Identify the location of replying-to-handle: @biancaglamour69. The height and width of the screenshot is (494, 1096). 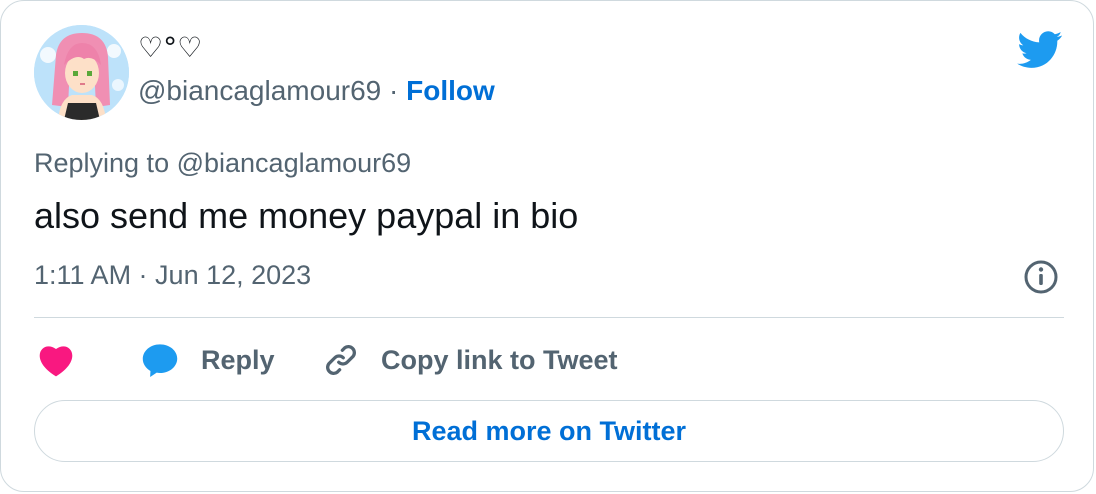
(294, 163).